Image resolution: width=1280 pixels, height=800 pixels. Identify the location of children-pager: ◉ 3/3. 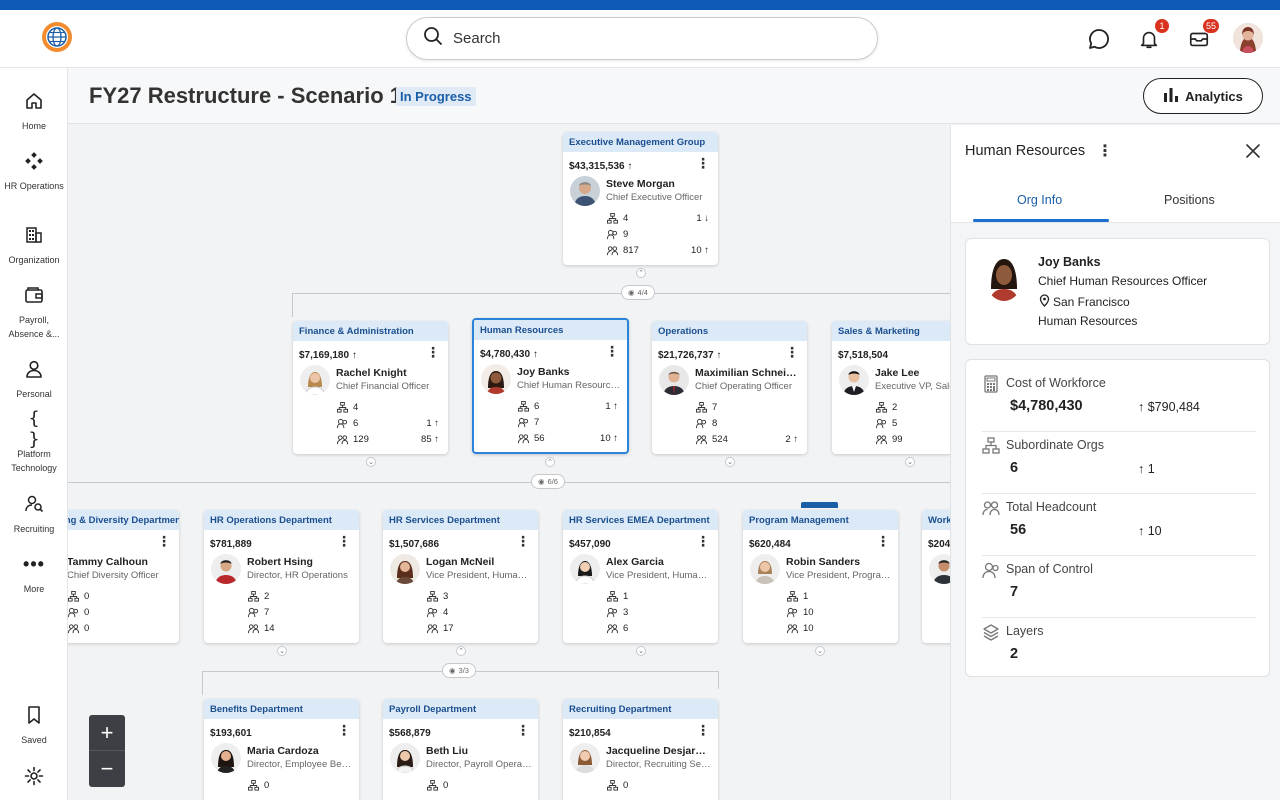
(459, 670).